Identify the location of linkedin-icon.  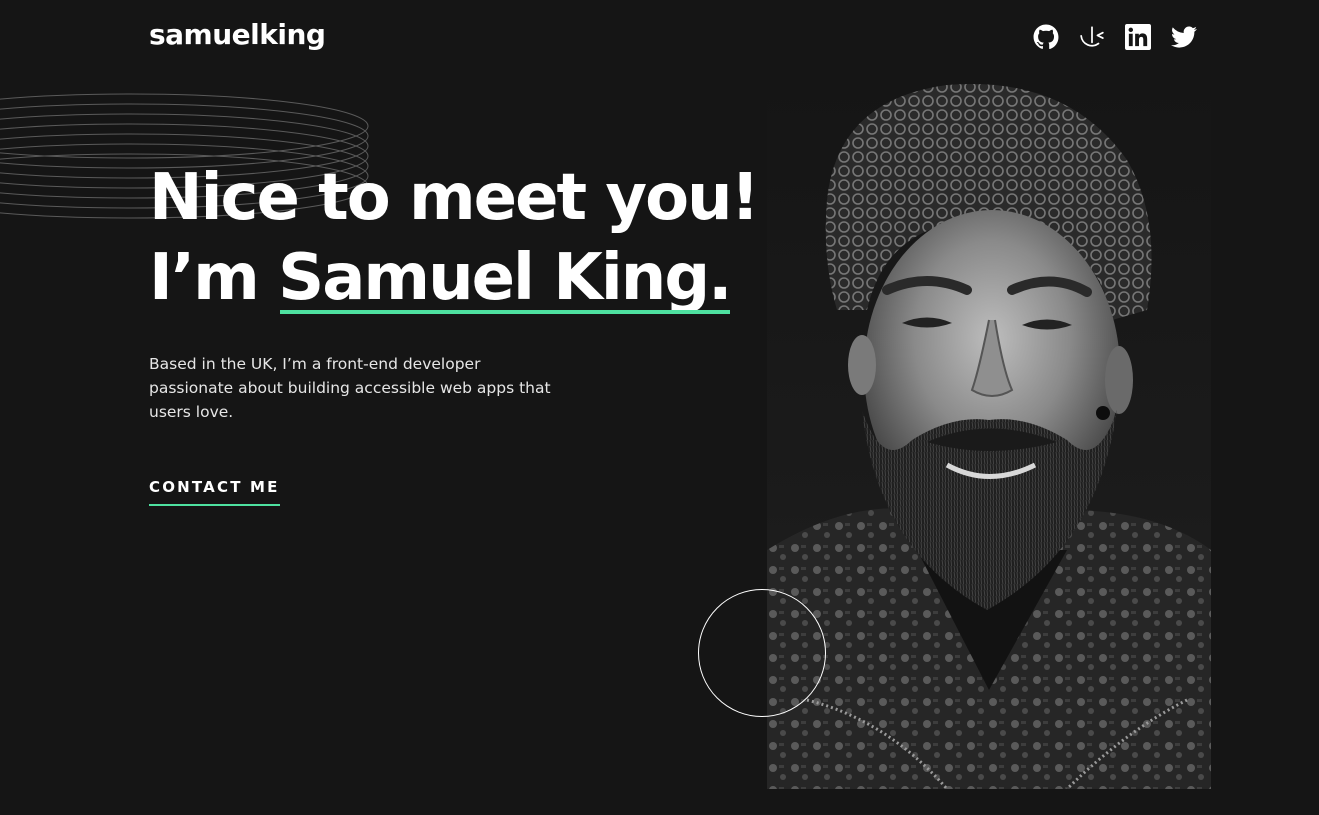
(1138, 37).